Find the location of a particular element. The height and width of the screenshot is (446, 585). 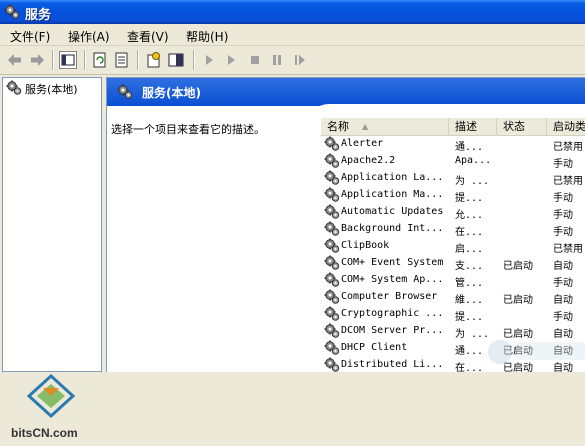

service-name: ClipBook is located at coordinates (365, 245).